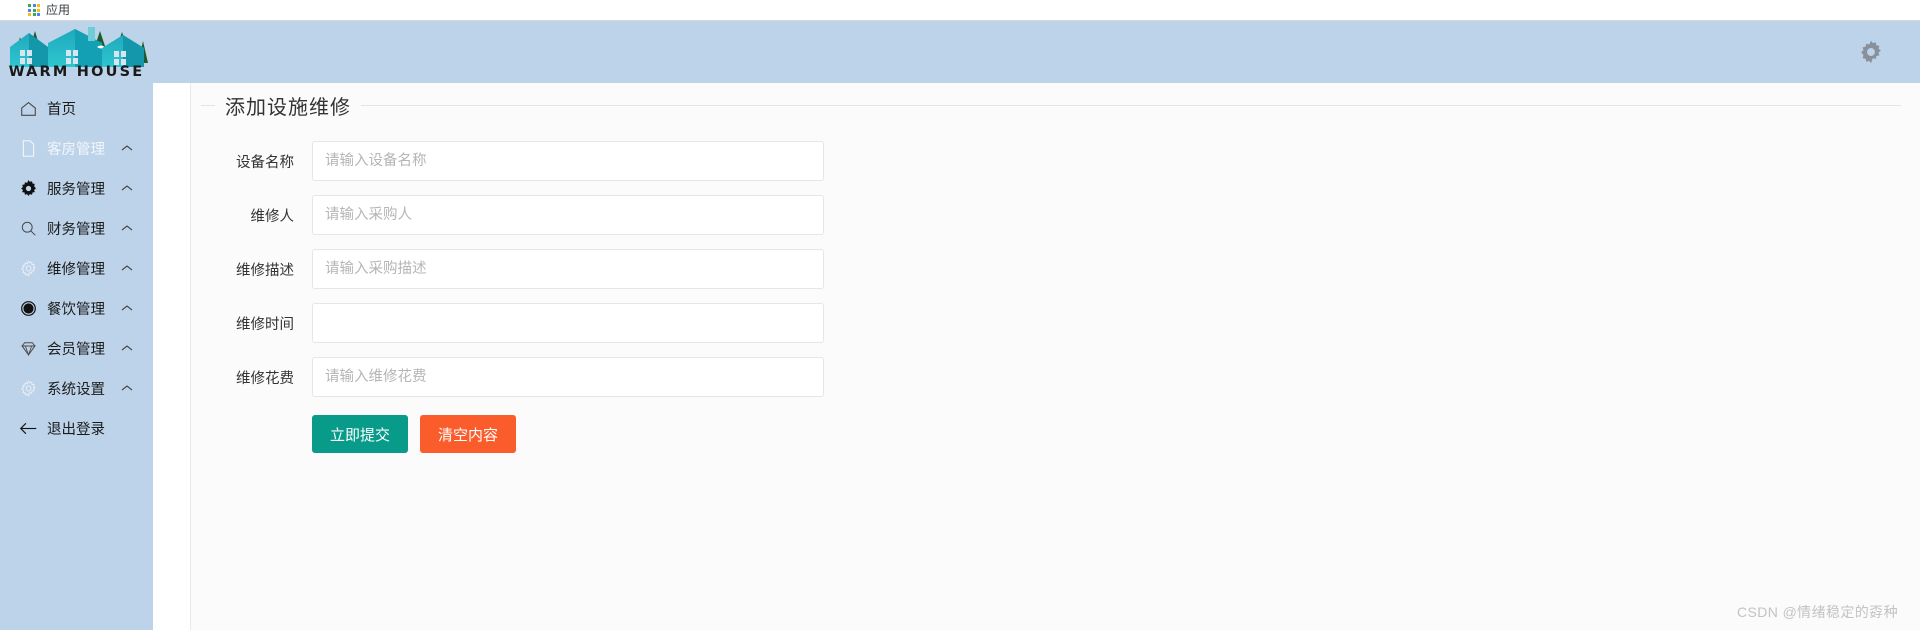 The width and height of the screenshot is (1920, 630). What do you see at coordinates (28, 348) in the screenshot?
I see `diamond-icon` at bounding box center [28, 348].